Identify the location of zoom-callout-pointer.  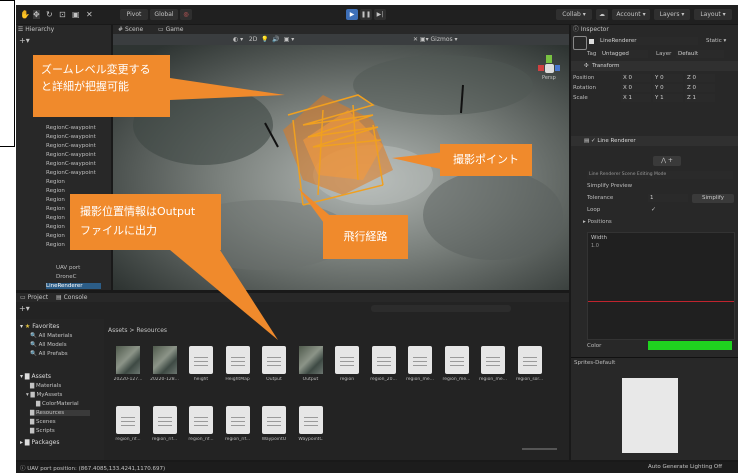
(227, 89).